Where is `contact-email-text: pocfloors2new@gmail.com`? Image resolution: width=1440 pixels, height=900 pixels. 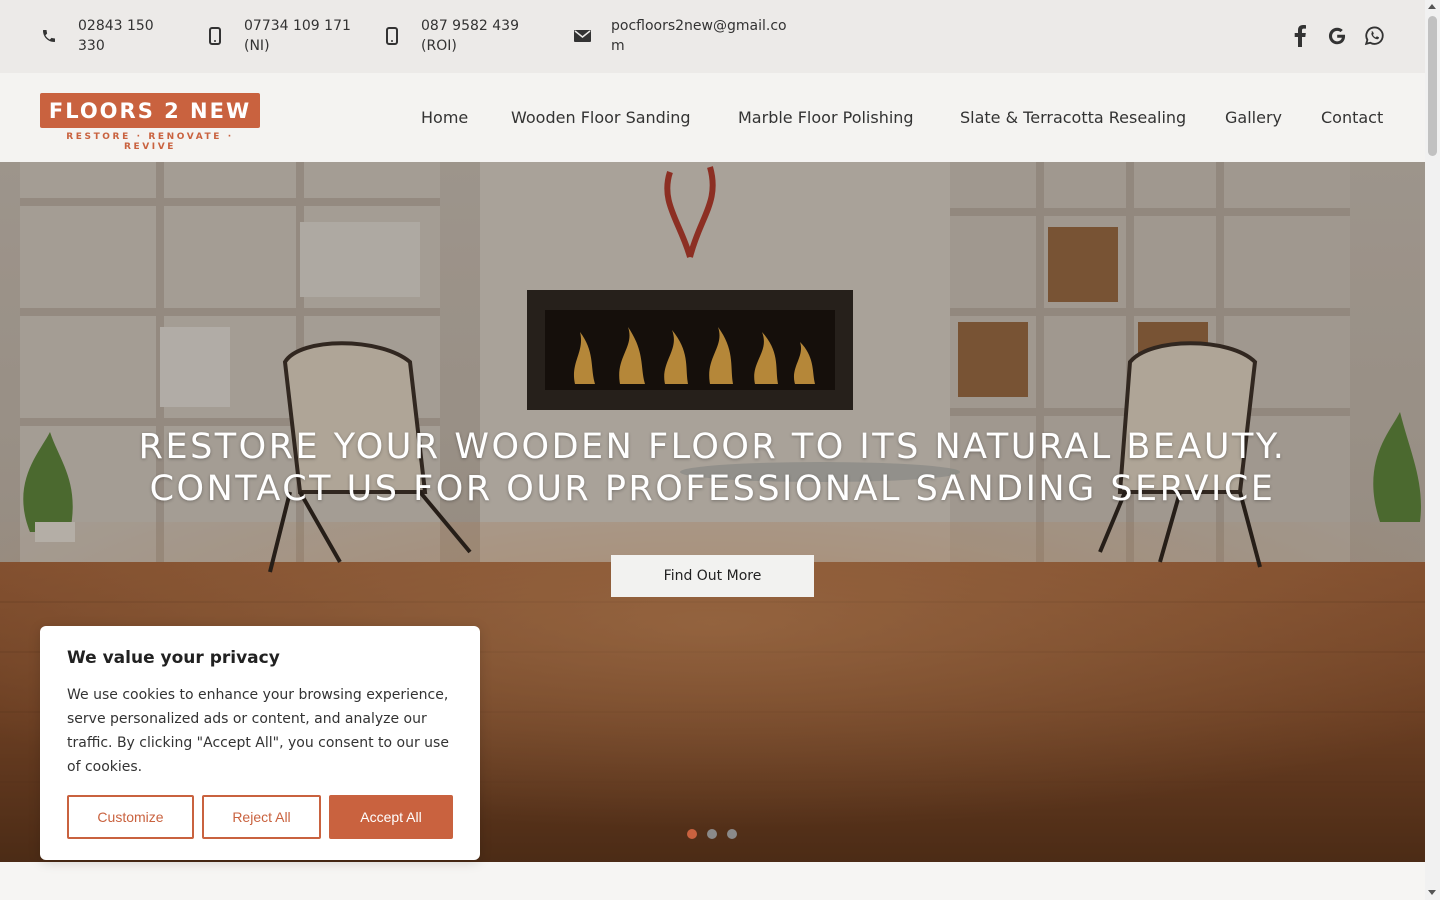
contact-email-text: pocfloors2new@gmail.com is located at coordinates (699, 36).